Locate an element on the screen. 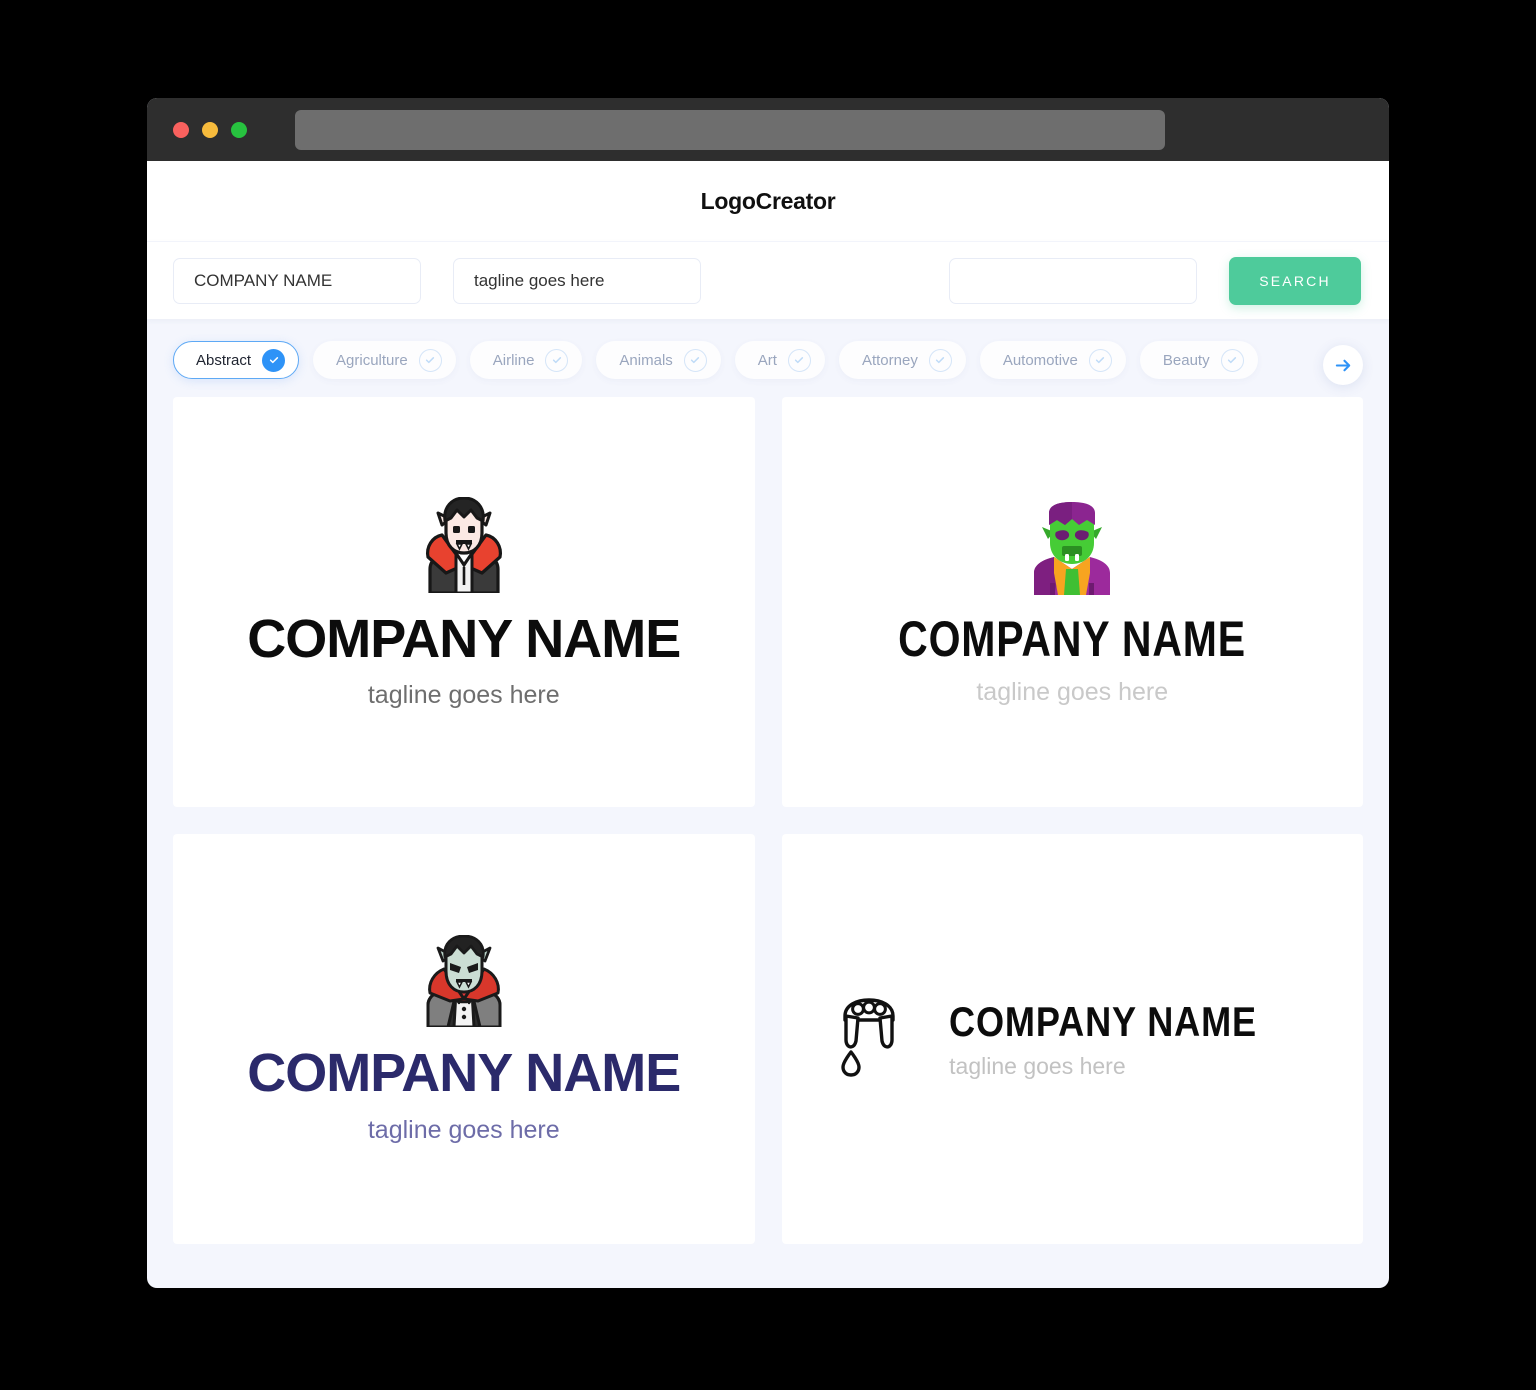  vampire-dracula-icon is located at coordinates (464, 547).